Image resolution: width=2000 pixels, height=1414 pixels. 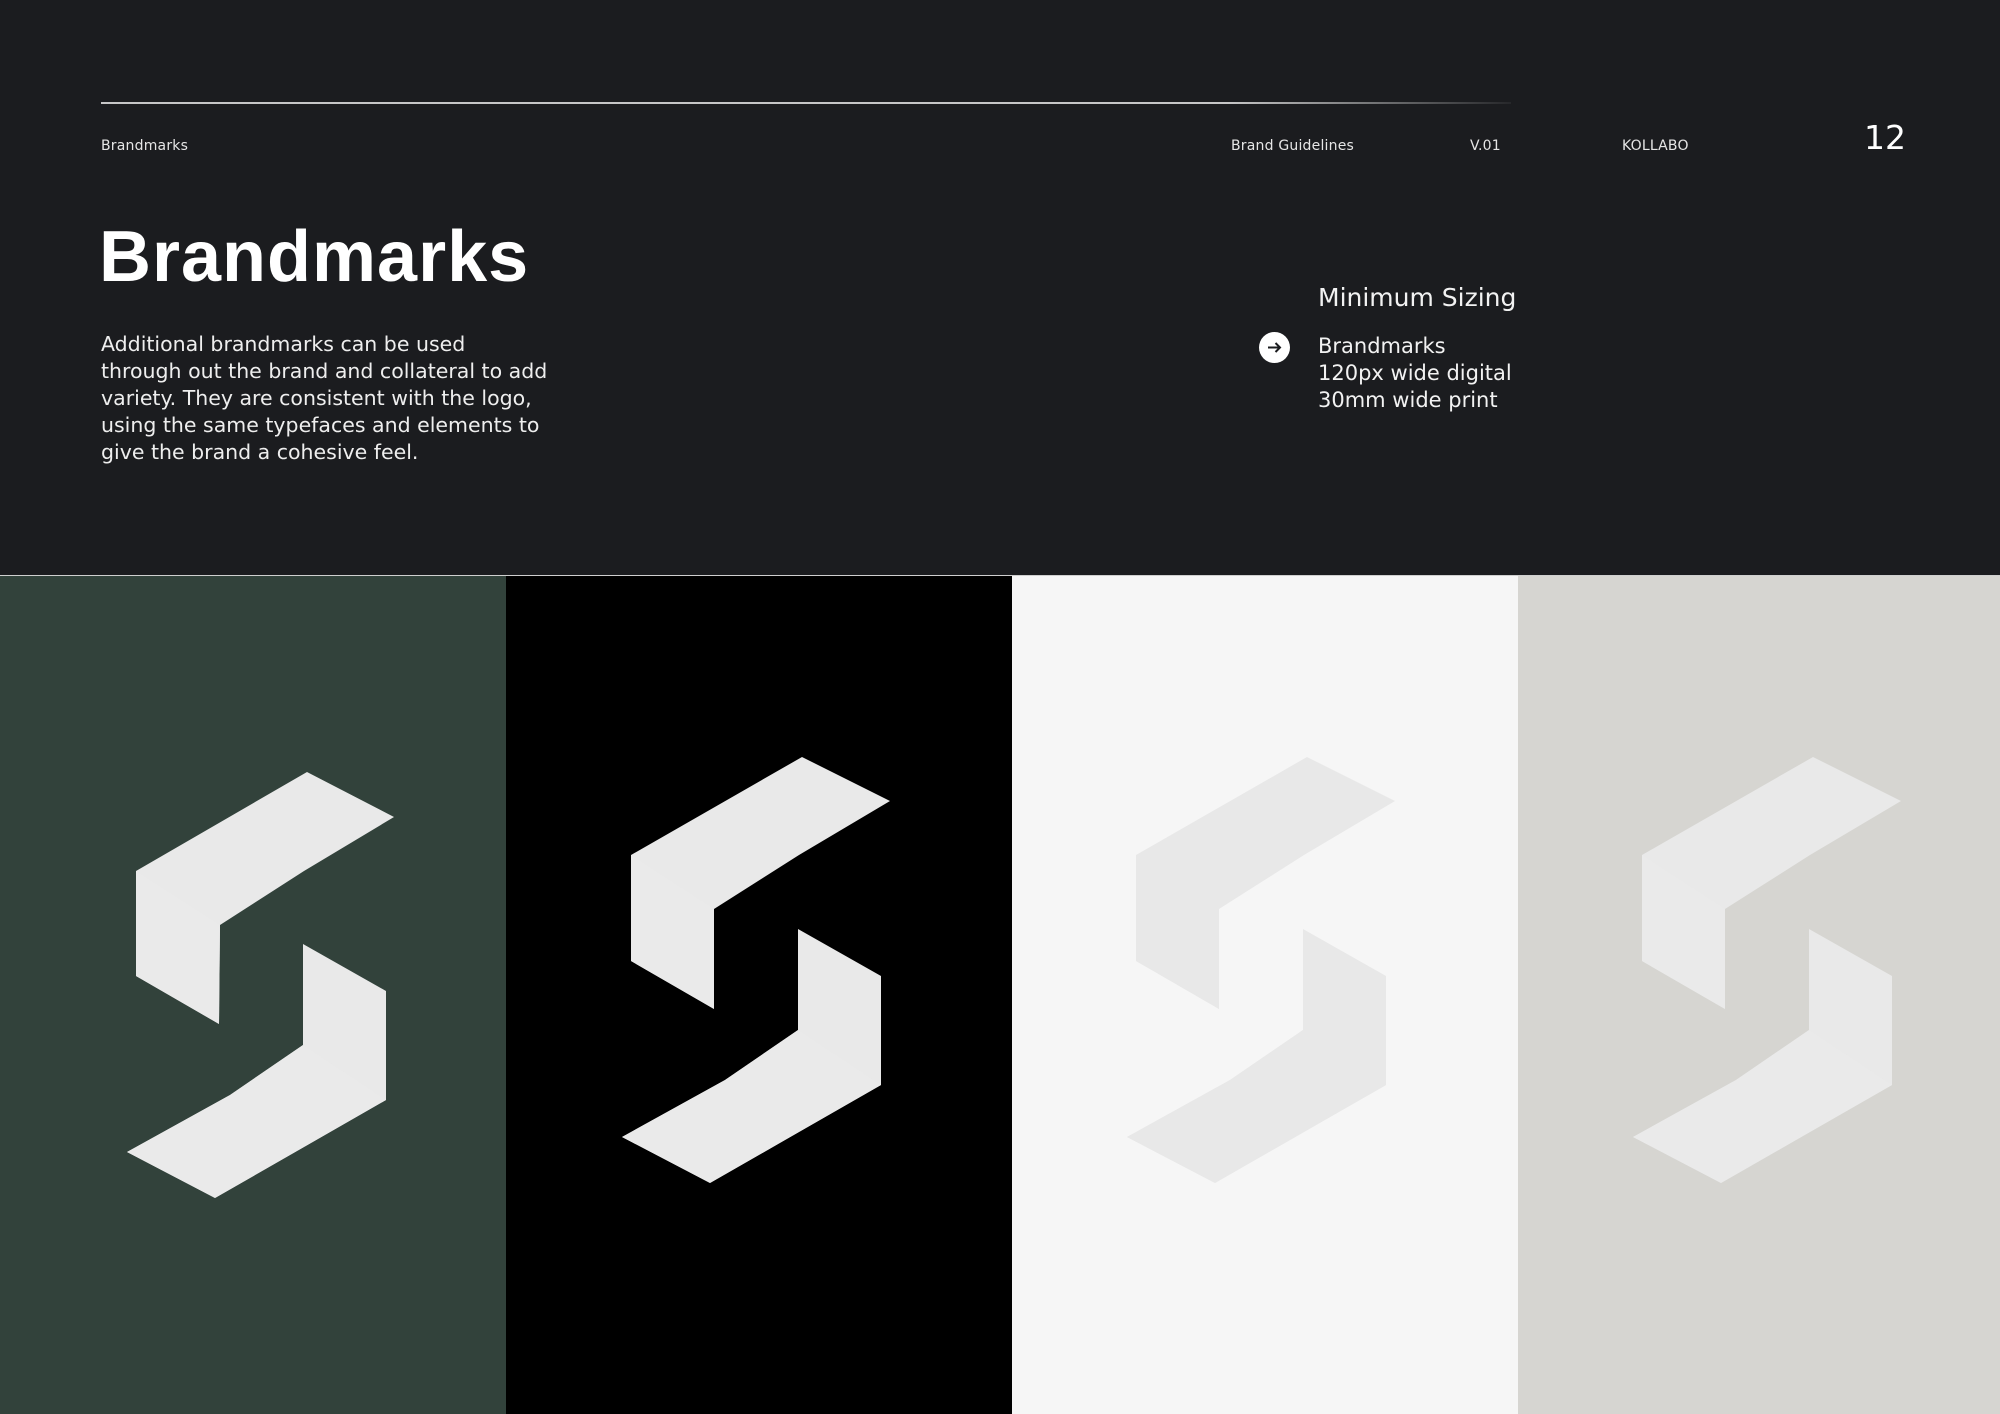 What do you see at coordinates (1408, 400) in the screenshot?
I see `sizing-line: 30mm wide print` at bounding box center [1408, 400].